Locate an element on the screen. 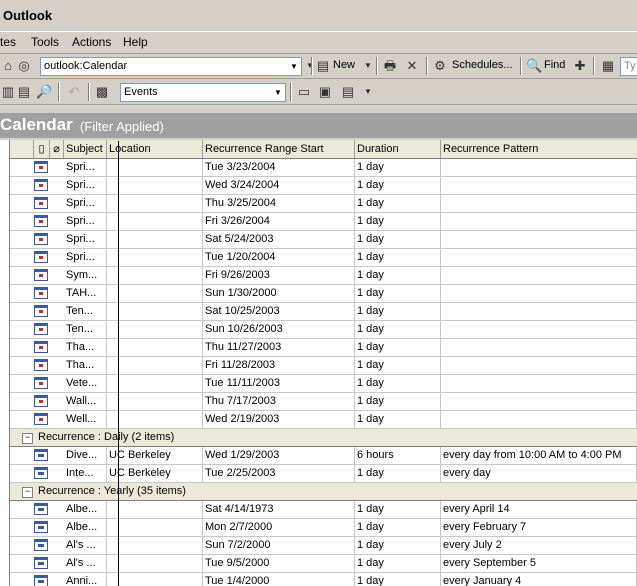 This screenshot has height=586, width=637. folder-list-icon: ▥ is located at coordinates (8, 92).